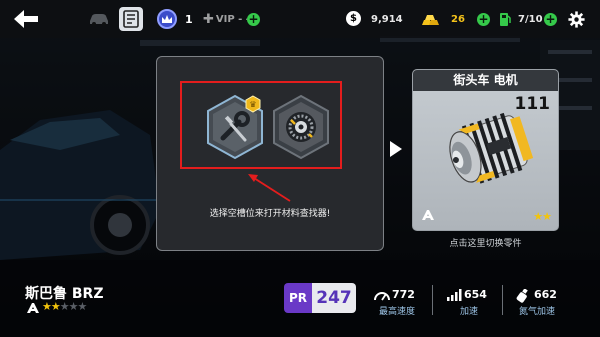 Image resolution: width=600 pixels, height=337 pixels. Describe the element at coordinates (269, 188) in the screenshot. I see `tutorial-arrow-icon` at that location.